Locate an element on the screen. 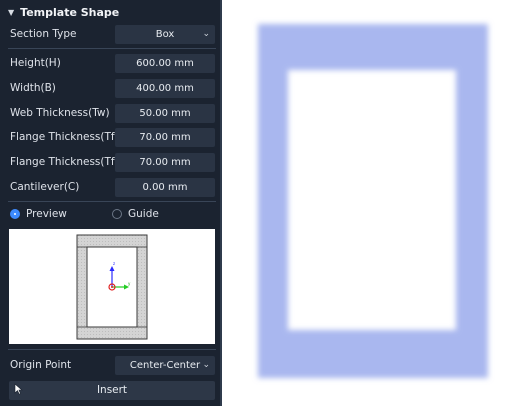  view-mode-group: Preview Guide is located at coordinates (110, 214).